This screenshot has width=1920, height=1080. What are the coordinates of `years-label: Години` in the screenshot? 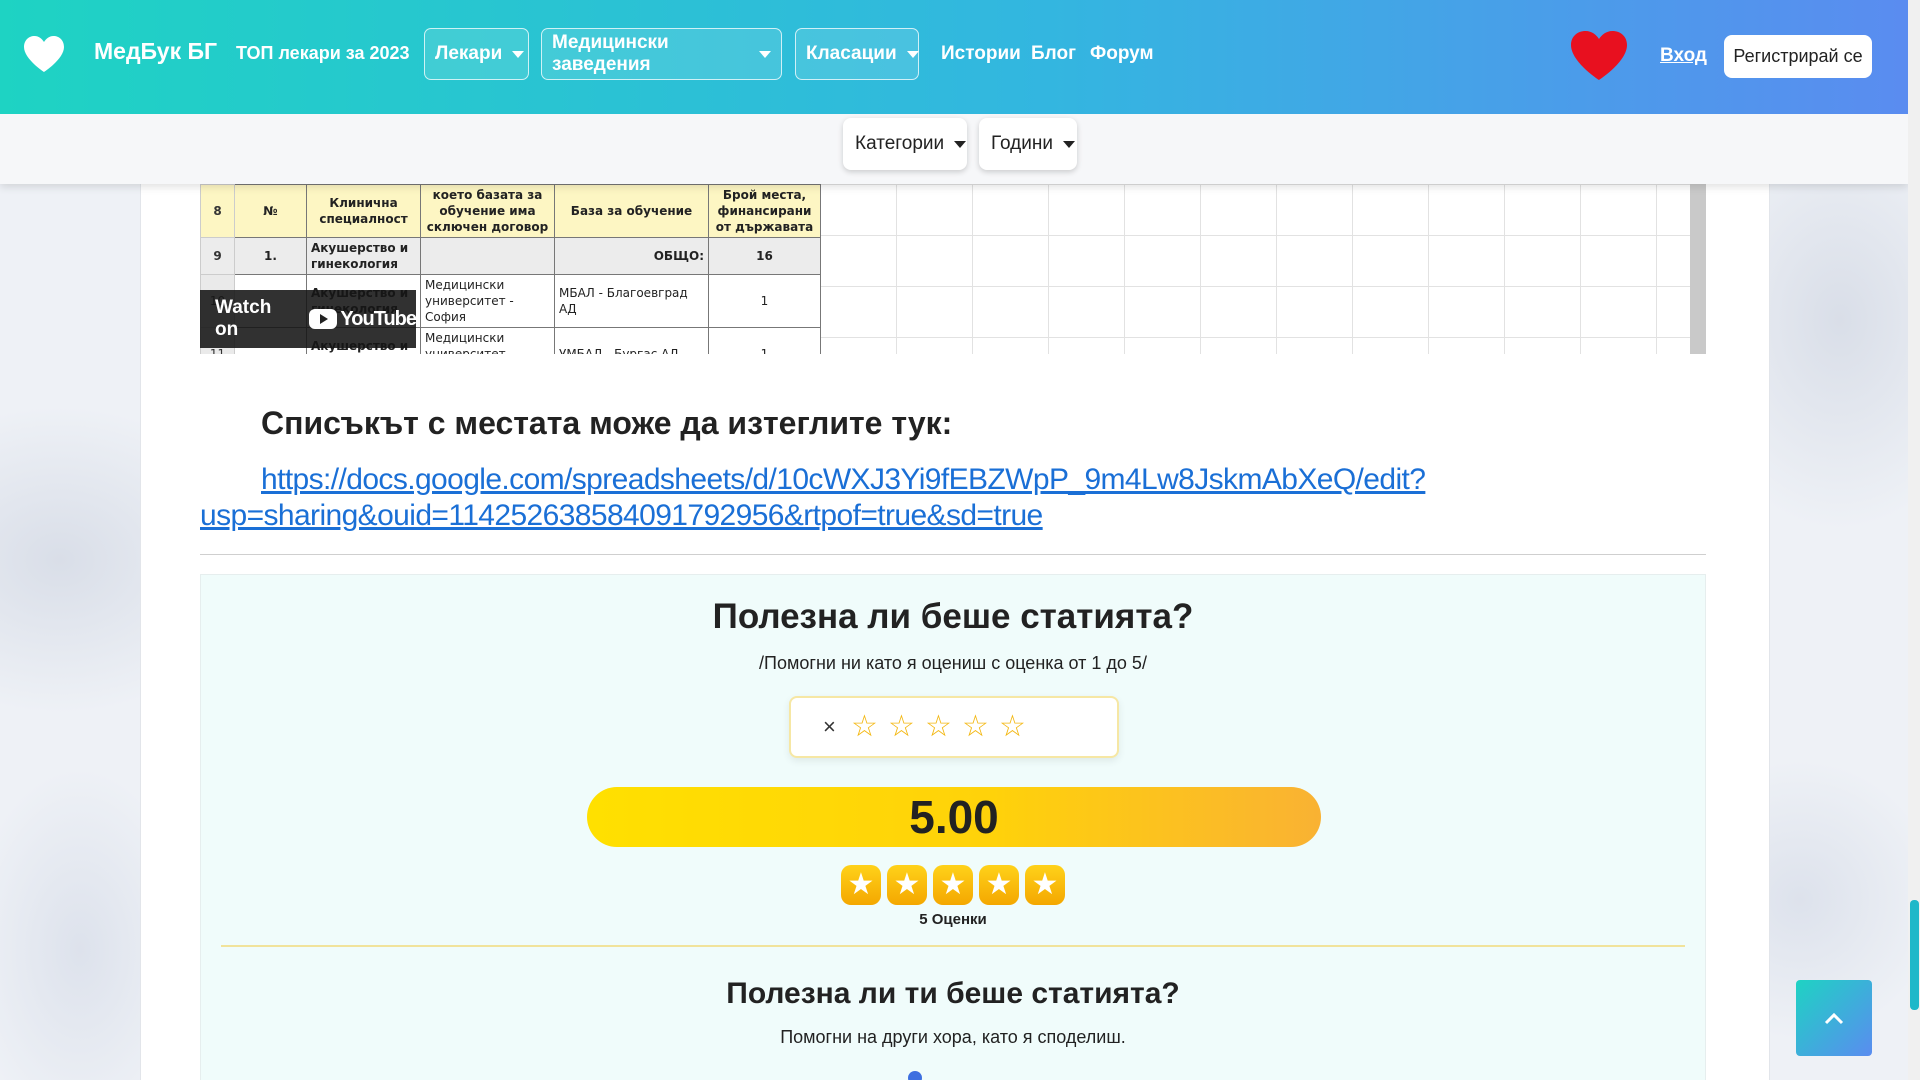 It's located at (1022, 143).